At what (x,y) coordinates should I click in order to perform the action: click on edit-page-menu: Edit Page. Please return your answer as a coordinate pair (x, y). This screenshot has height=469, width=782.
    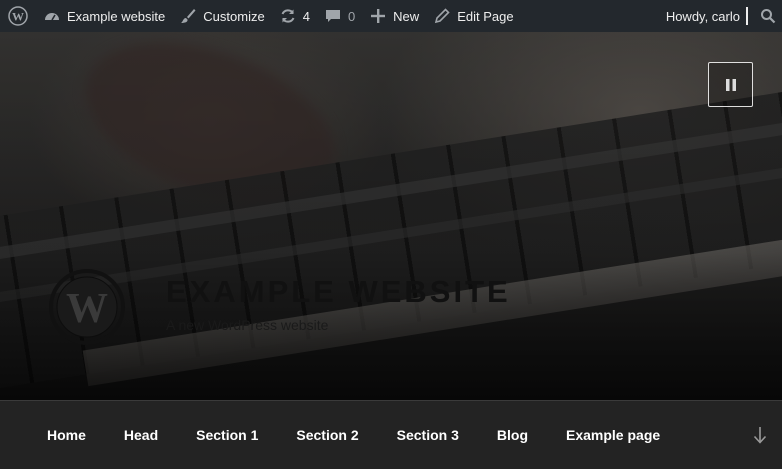
    Looking at the image, I should click on (473, 16).